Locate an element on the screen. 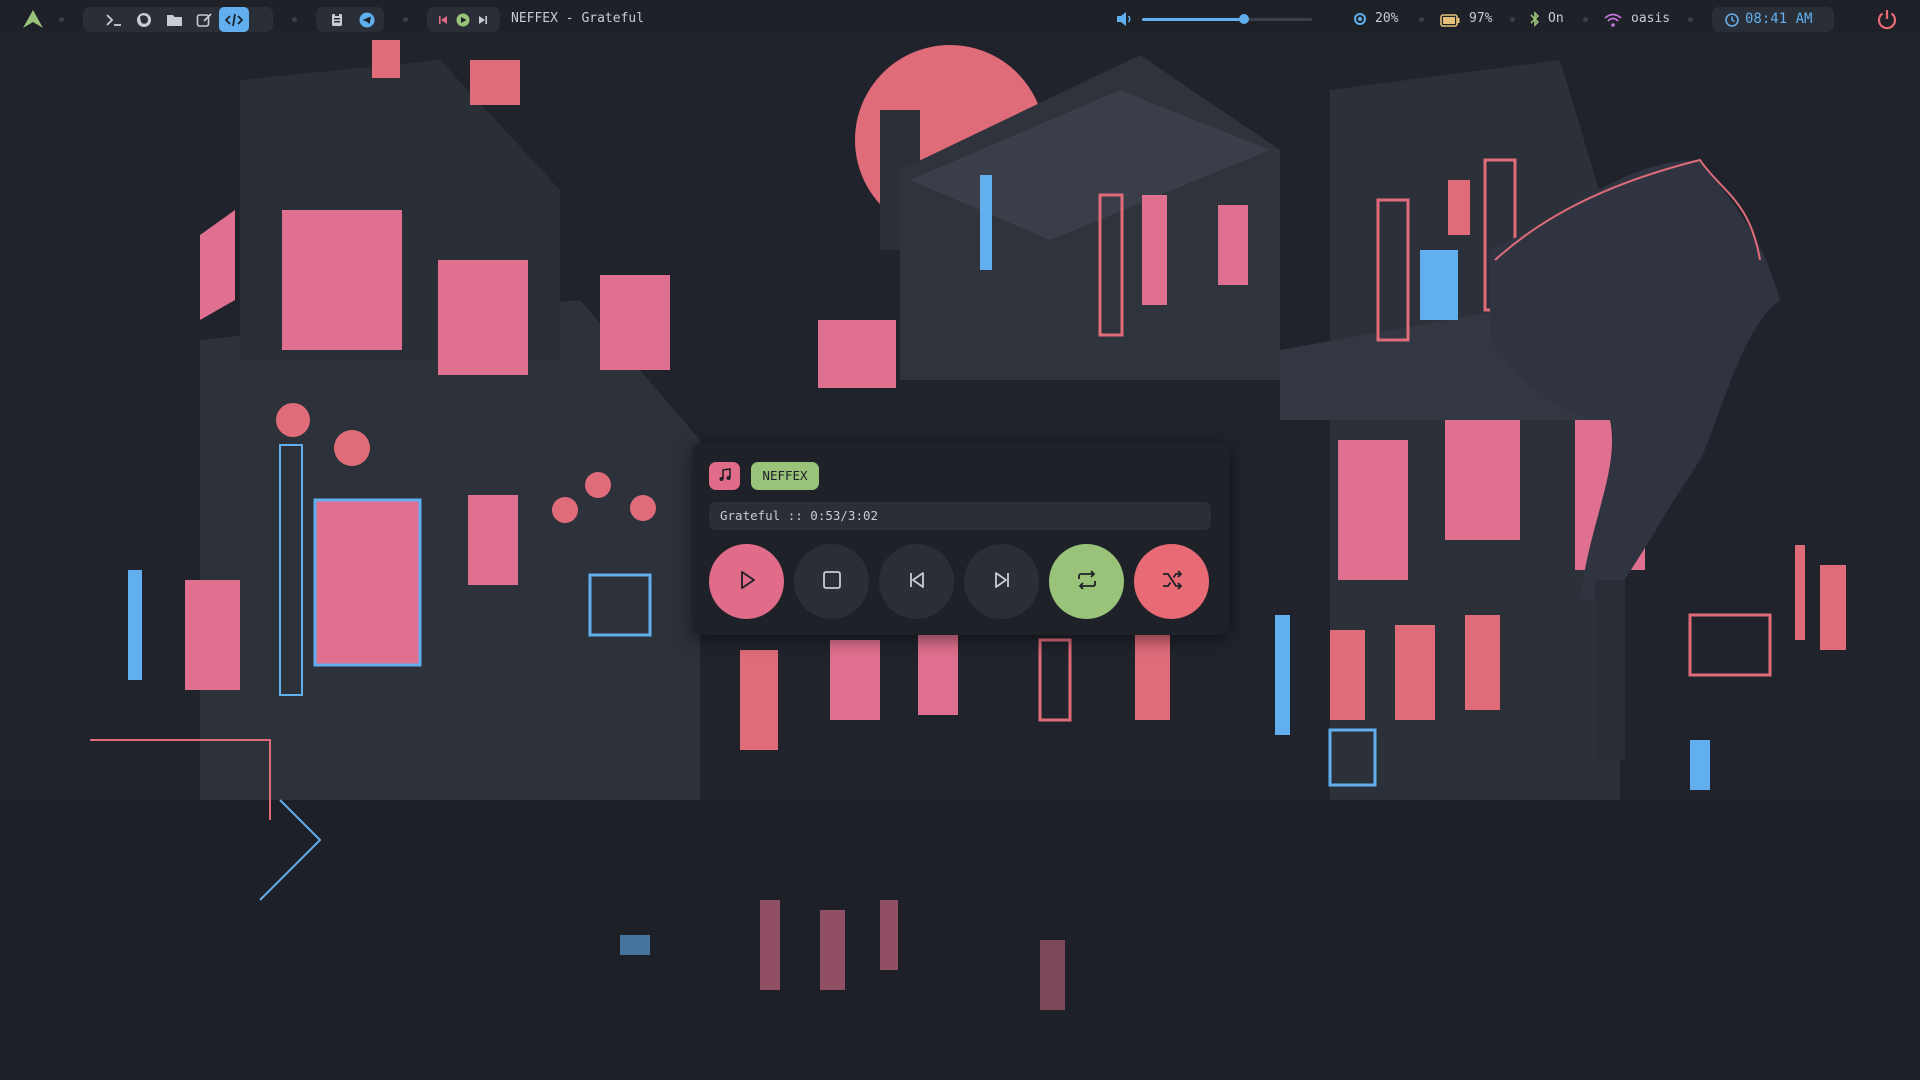  play-button is located at coordinates (746, 581).